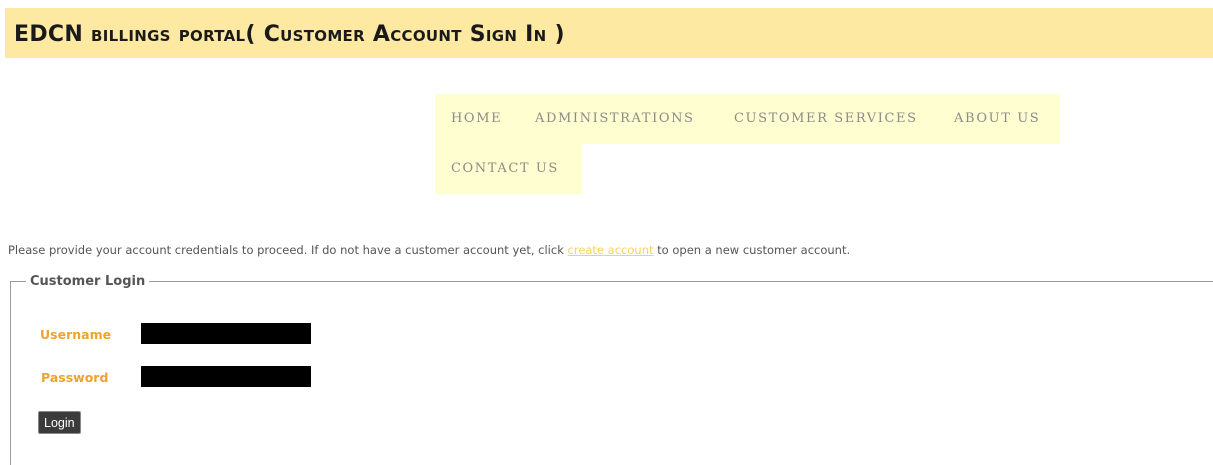 This screenshot has width=1213, height=465. What do you see at coordinates (611, 250) in the screenshot?
I see `create-account-link: create account` at bounding box center [611, 250].